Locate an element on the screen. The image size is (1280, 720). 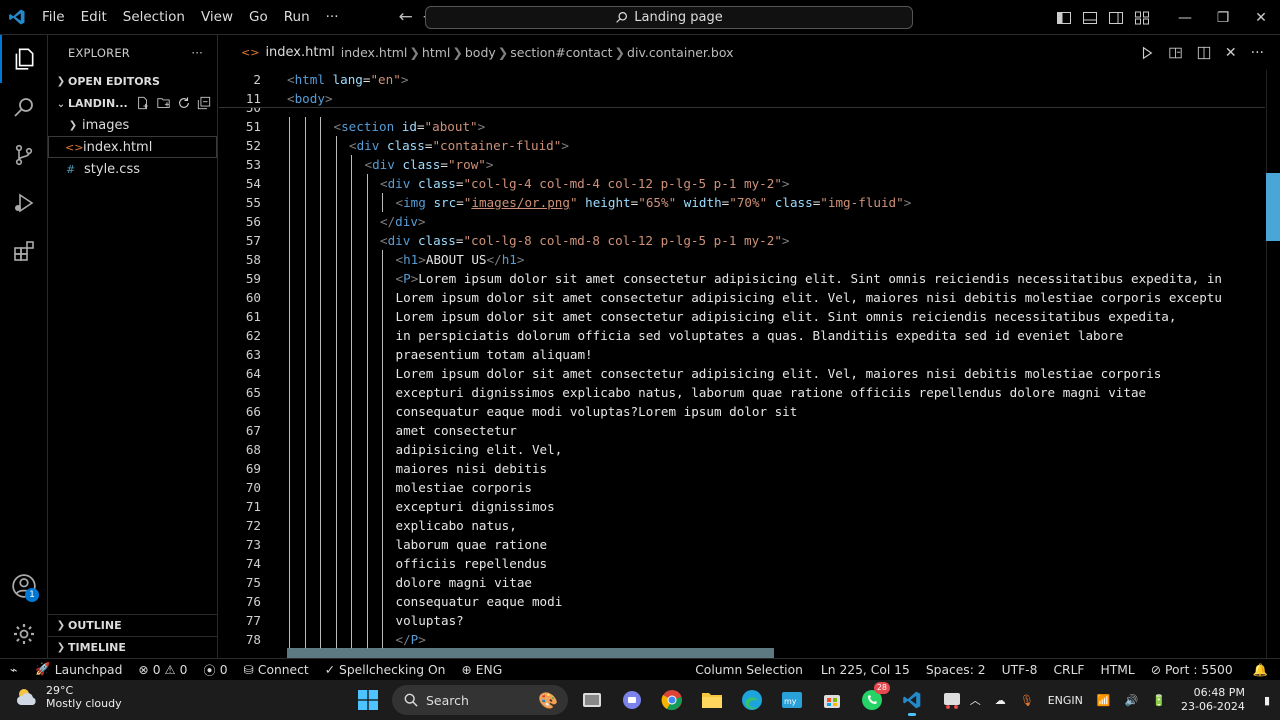
code-line: 53 <div class="row"> is located at coordinates (742, 164).